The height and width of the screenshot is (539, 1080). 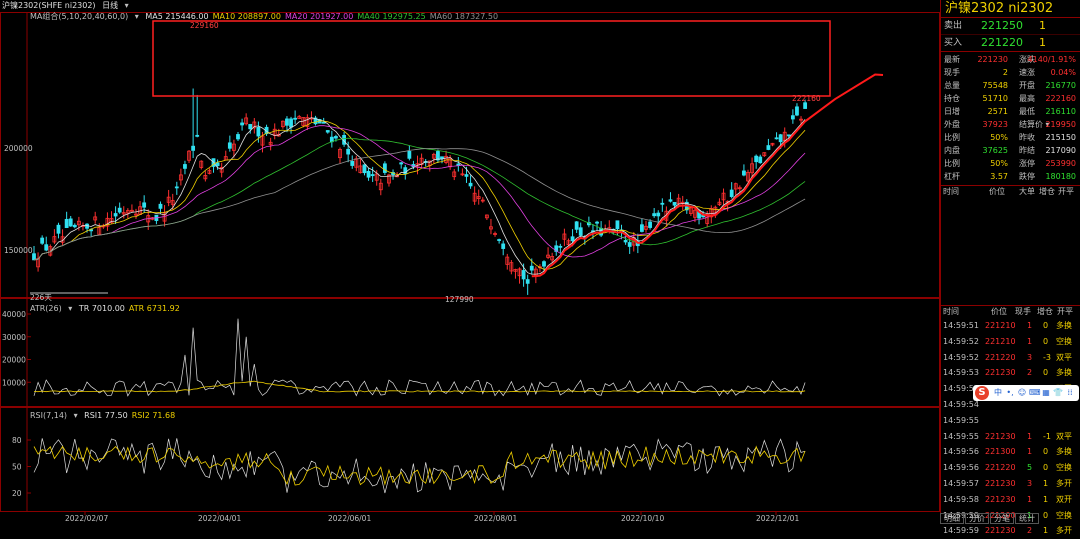 What do you see at coordinates (18, 250) in the screenshot?
I see `price-tick-label: 150000` at bounding box center [18, 250].